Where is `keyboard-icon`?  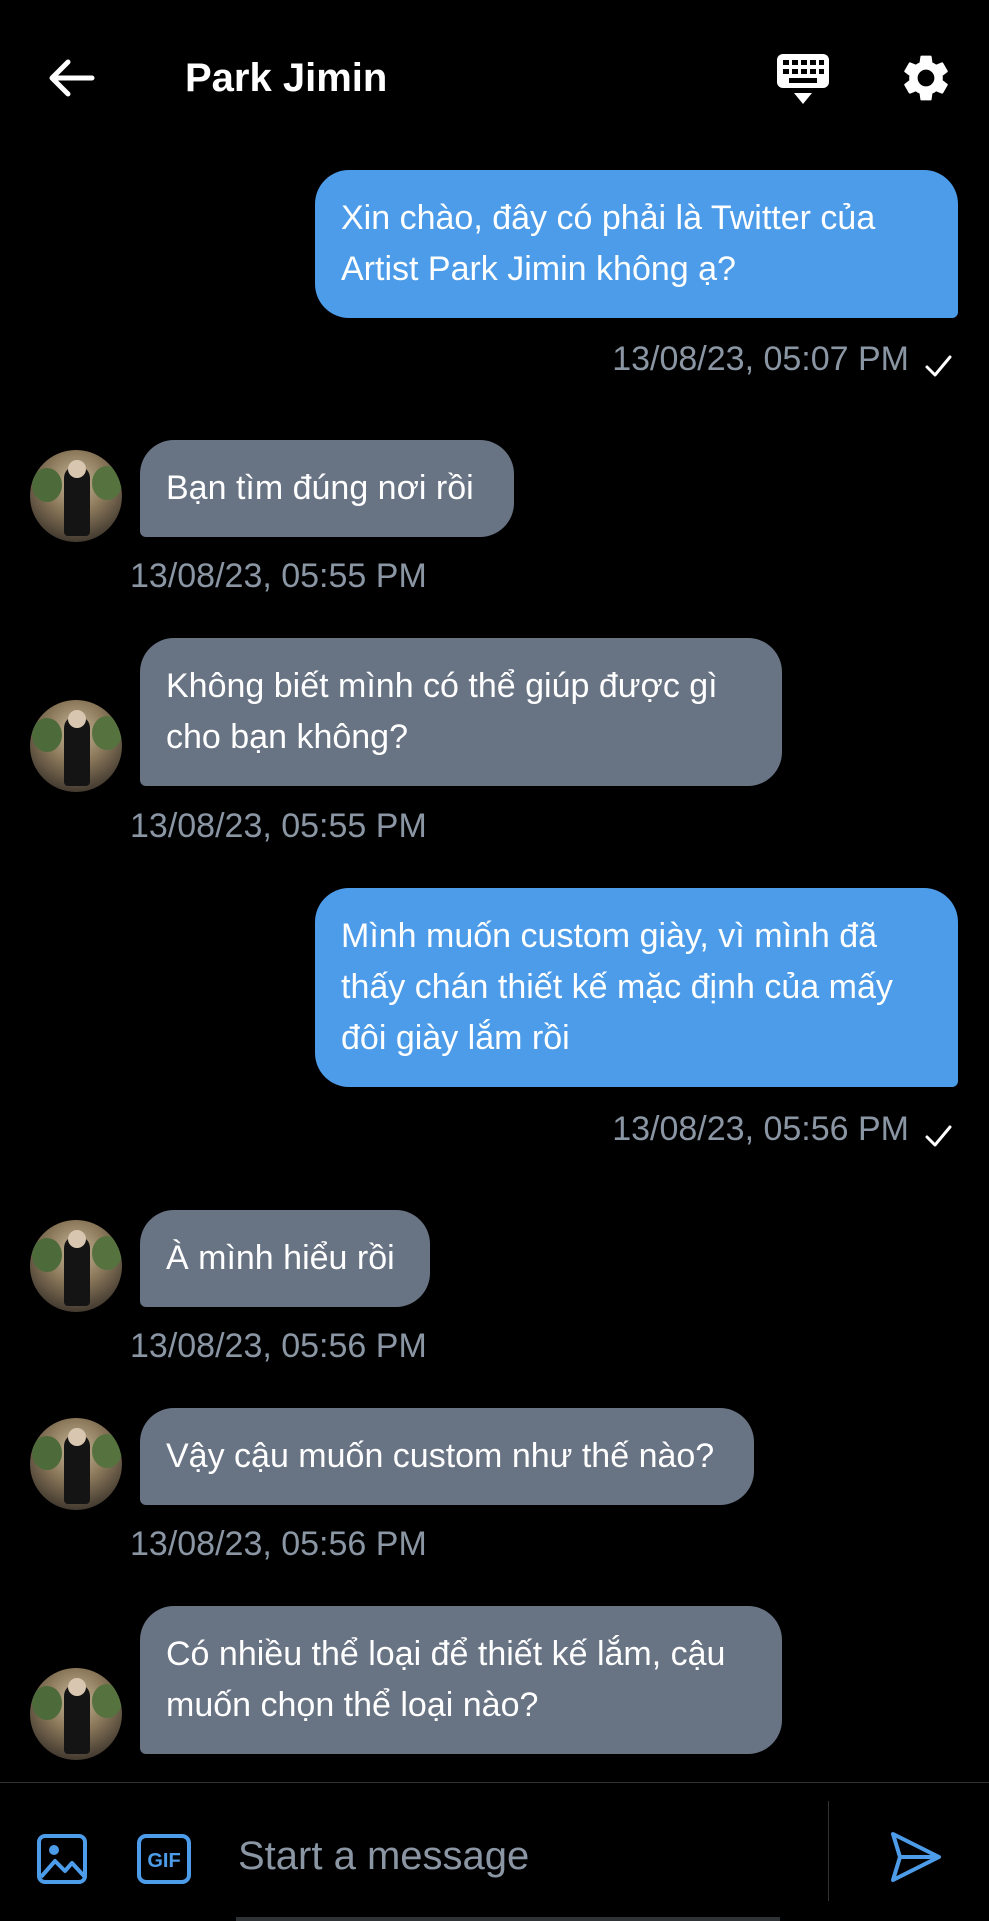
keyboard-icon is located at coordinates (803, 79).